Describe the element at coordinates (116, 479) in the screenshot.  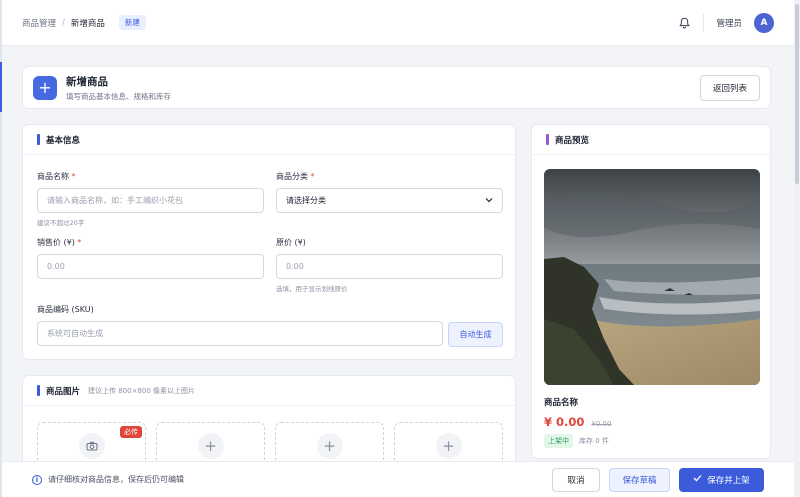
I see `footer-hint: 请仔细核对商品信息，保存后仍可编辑` at that location.